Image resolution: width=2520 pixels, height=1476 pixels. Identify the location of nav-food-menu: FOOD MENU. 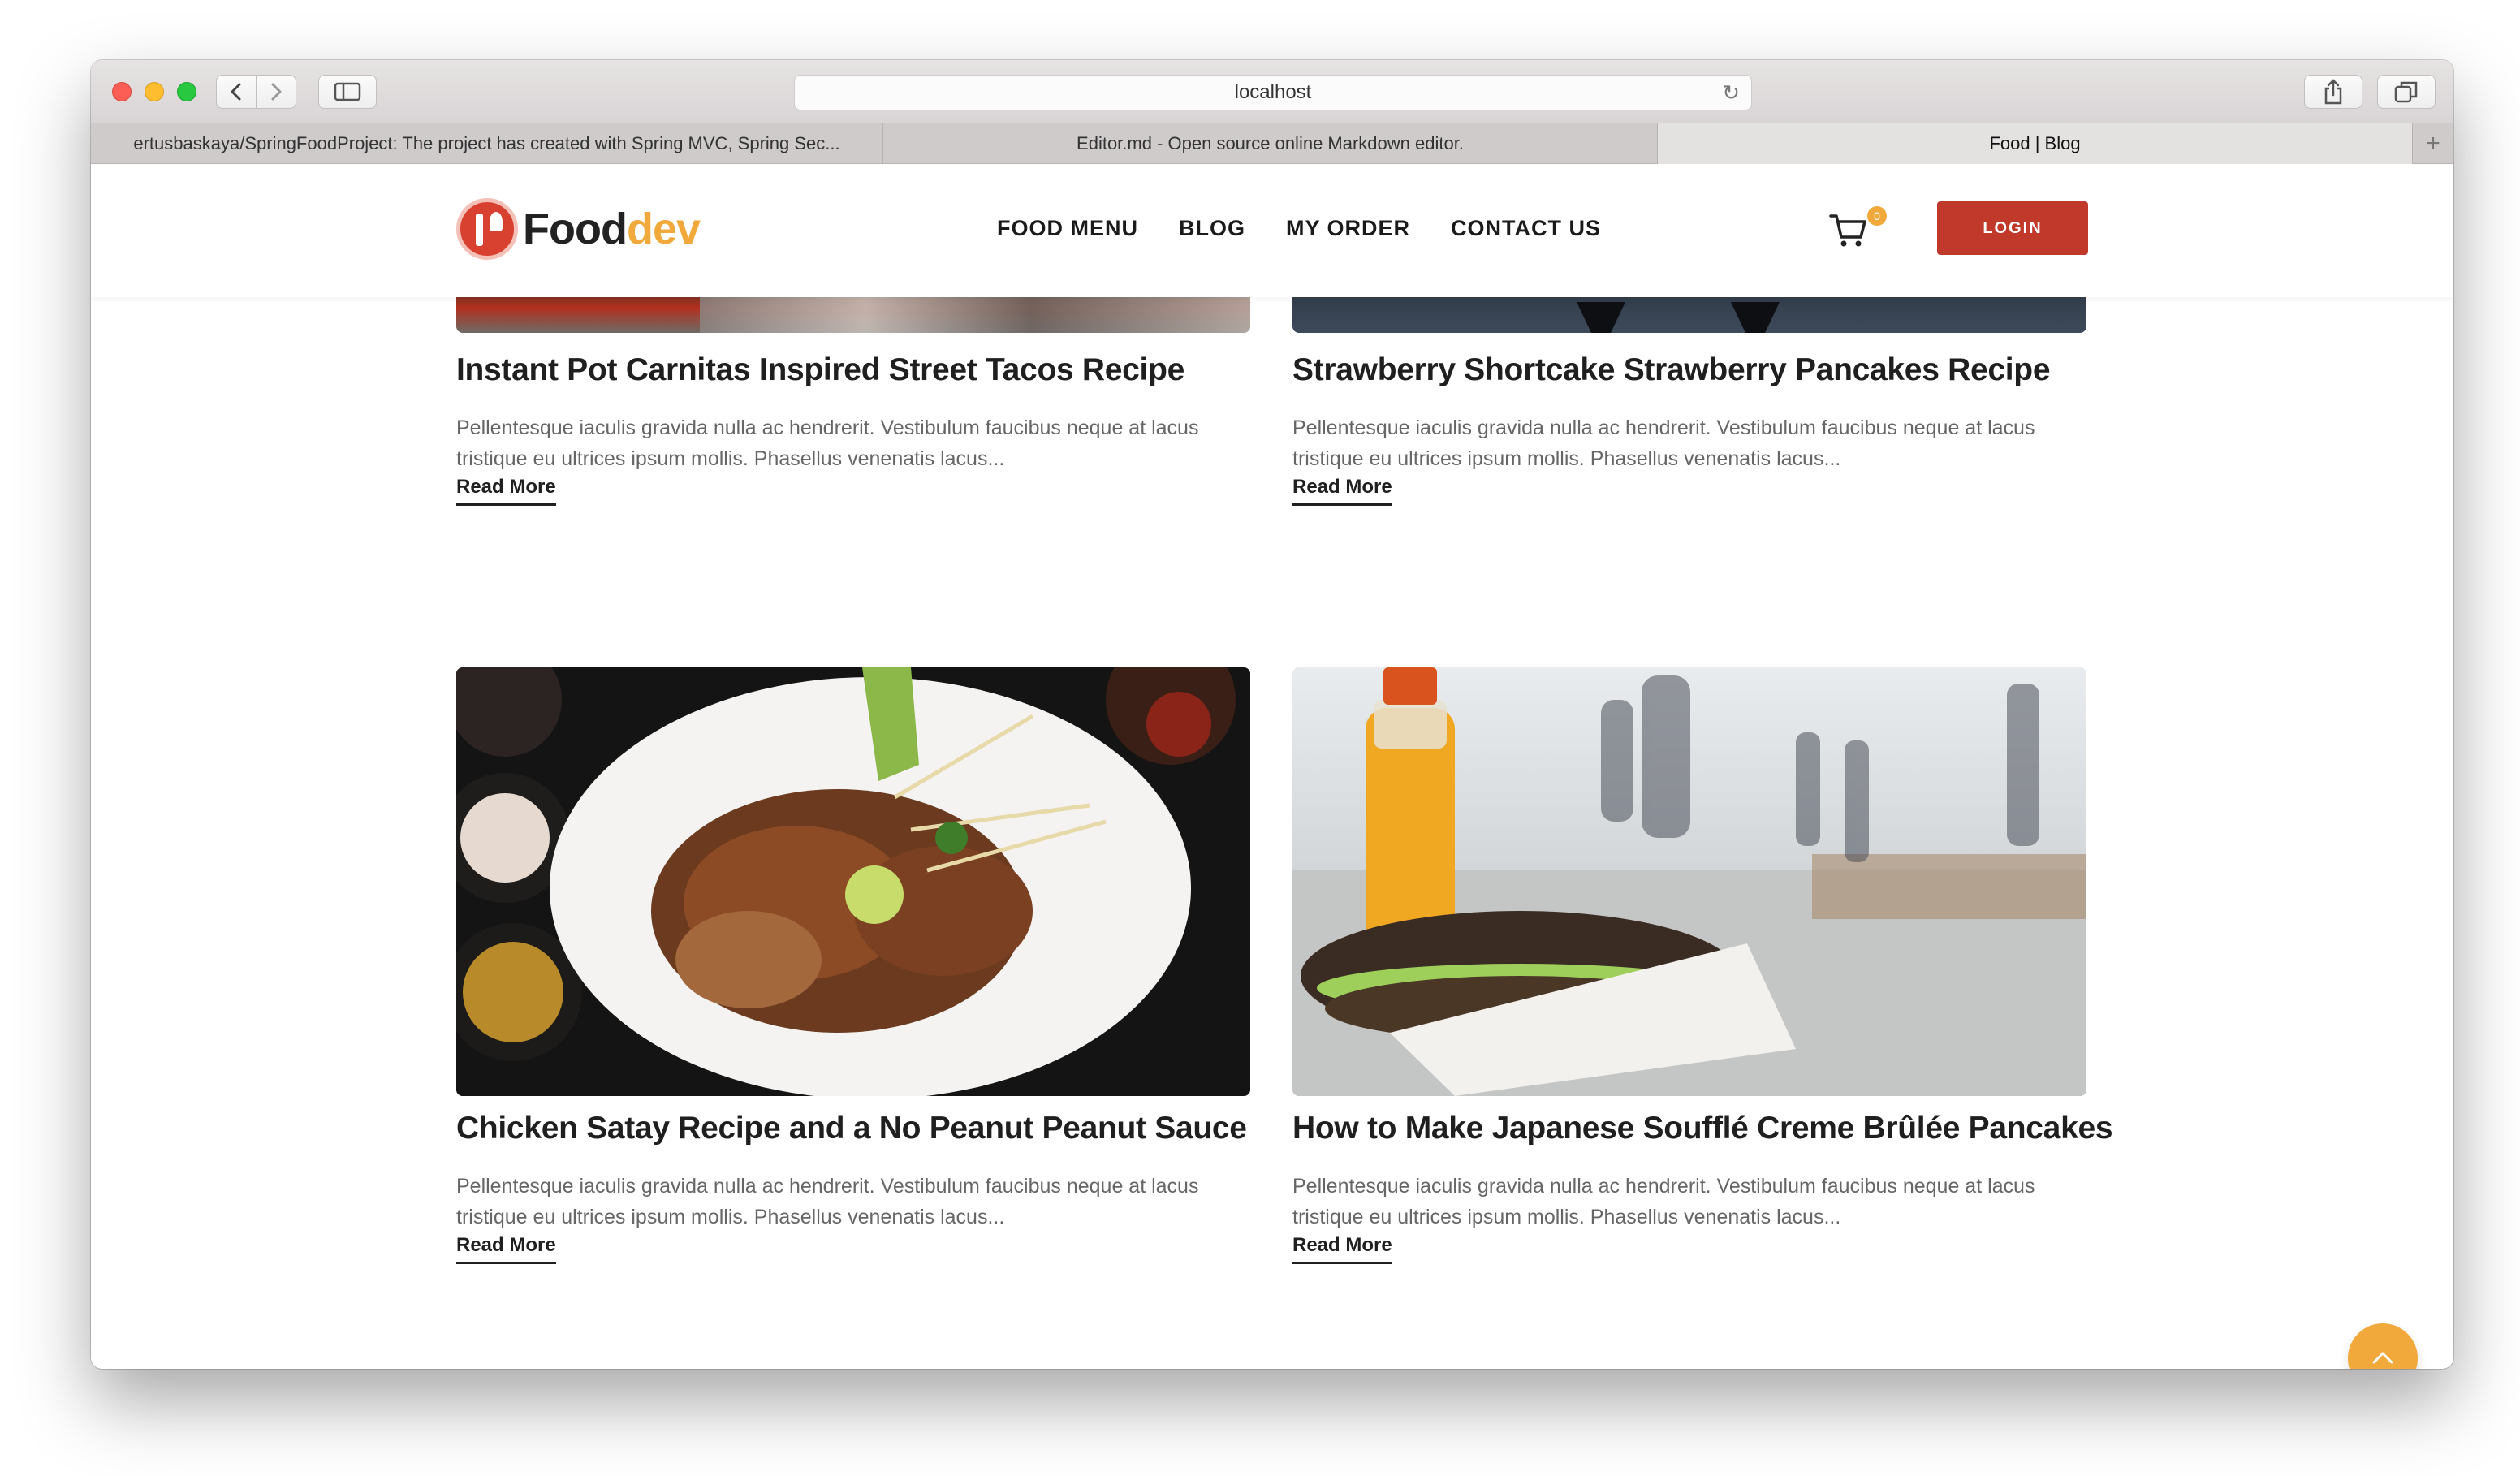
(1067, 228).